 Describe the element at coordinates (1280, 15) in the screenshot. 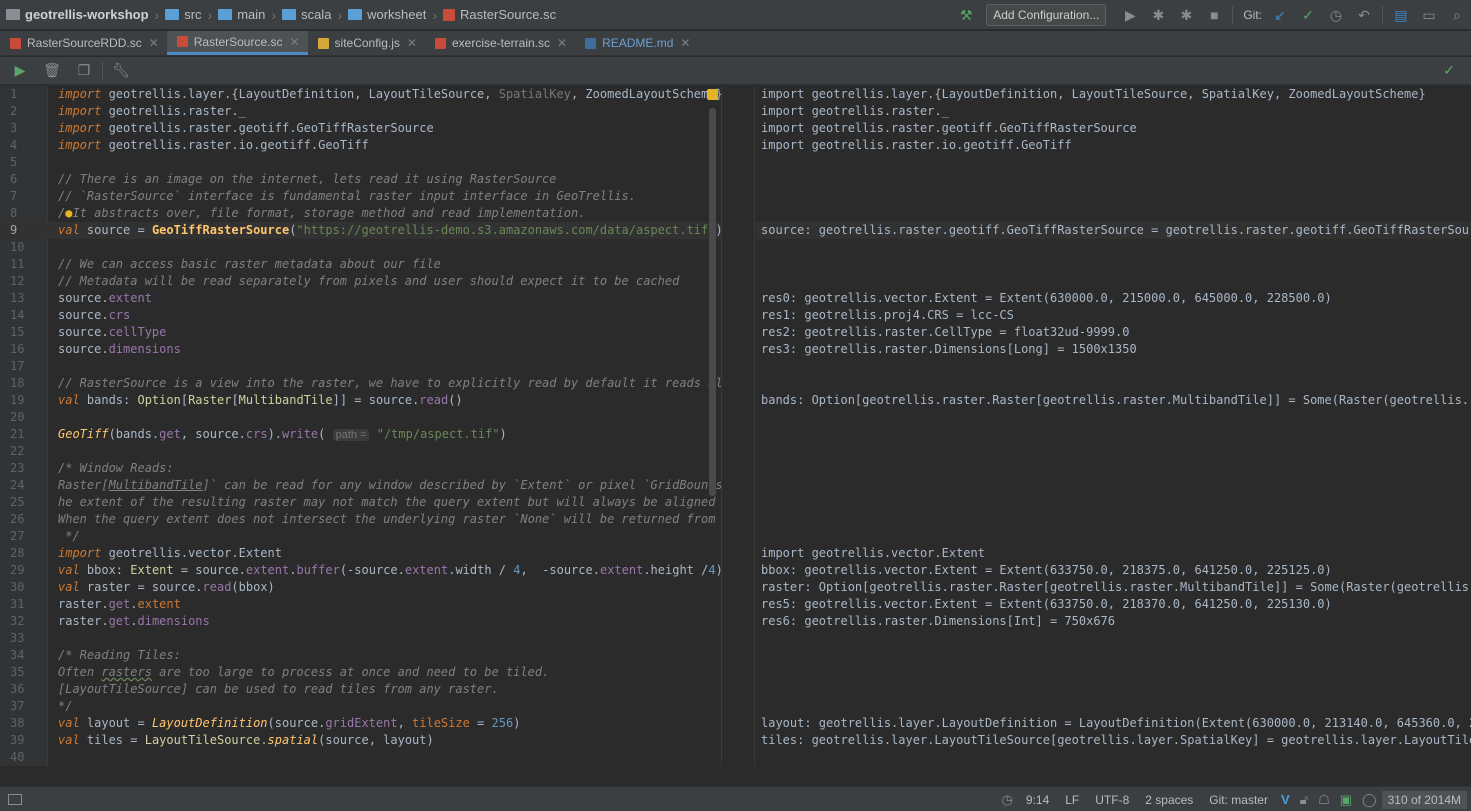

I see `git-update-icon: ↙` at that location.